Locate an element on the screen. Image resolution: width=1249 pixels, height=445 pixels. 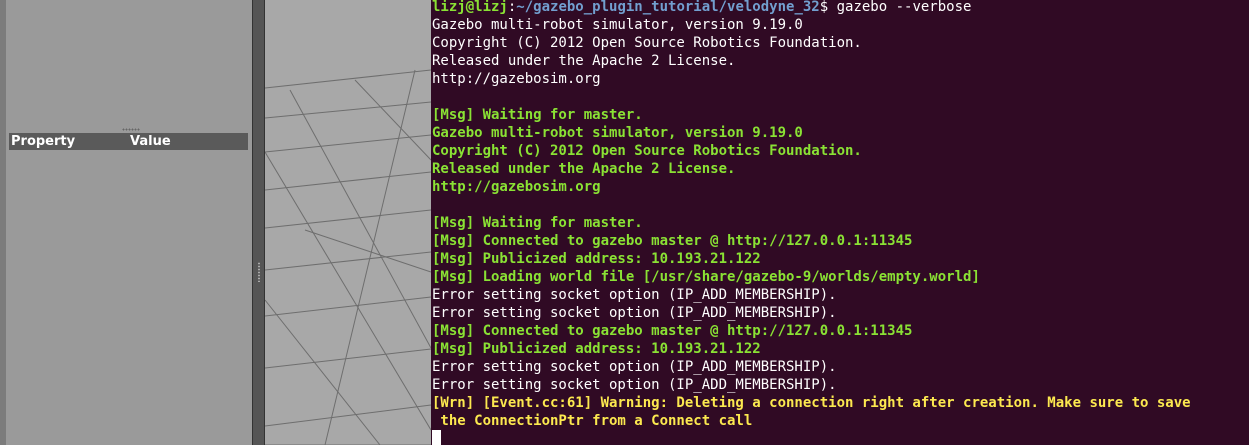
splitter-handle-icon is located at coordinates (259, 272).